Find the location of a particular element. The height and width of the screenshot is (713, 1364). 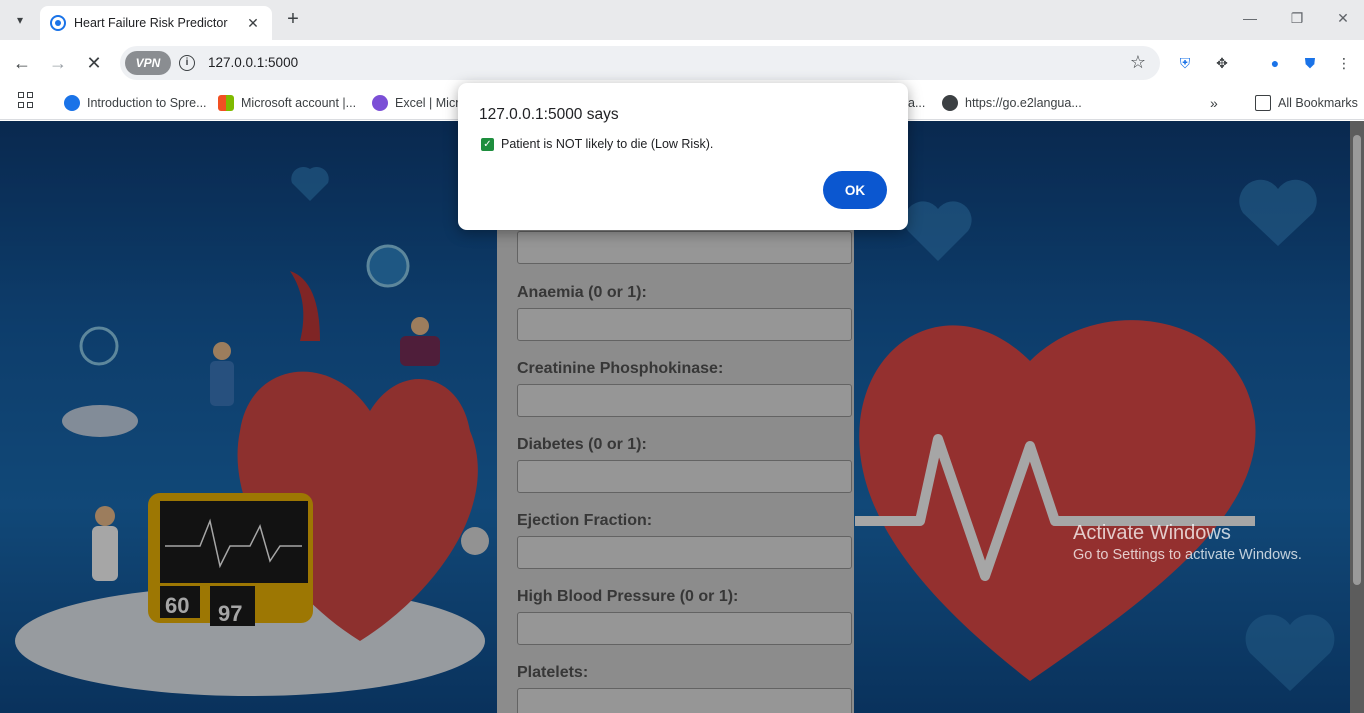

profile-icon: ● is located at coordinates (1275, 63).